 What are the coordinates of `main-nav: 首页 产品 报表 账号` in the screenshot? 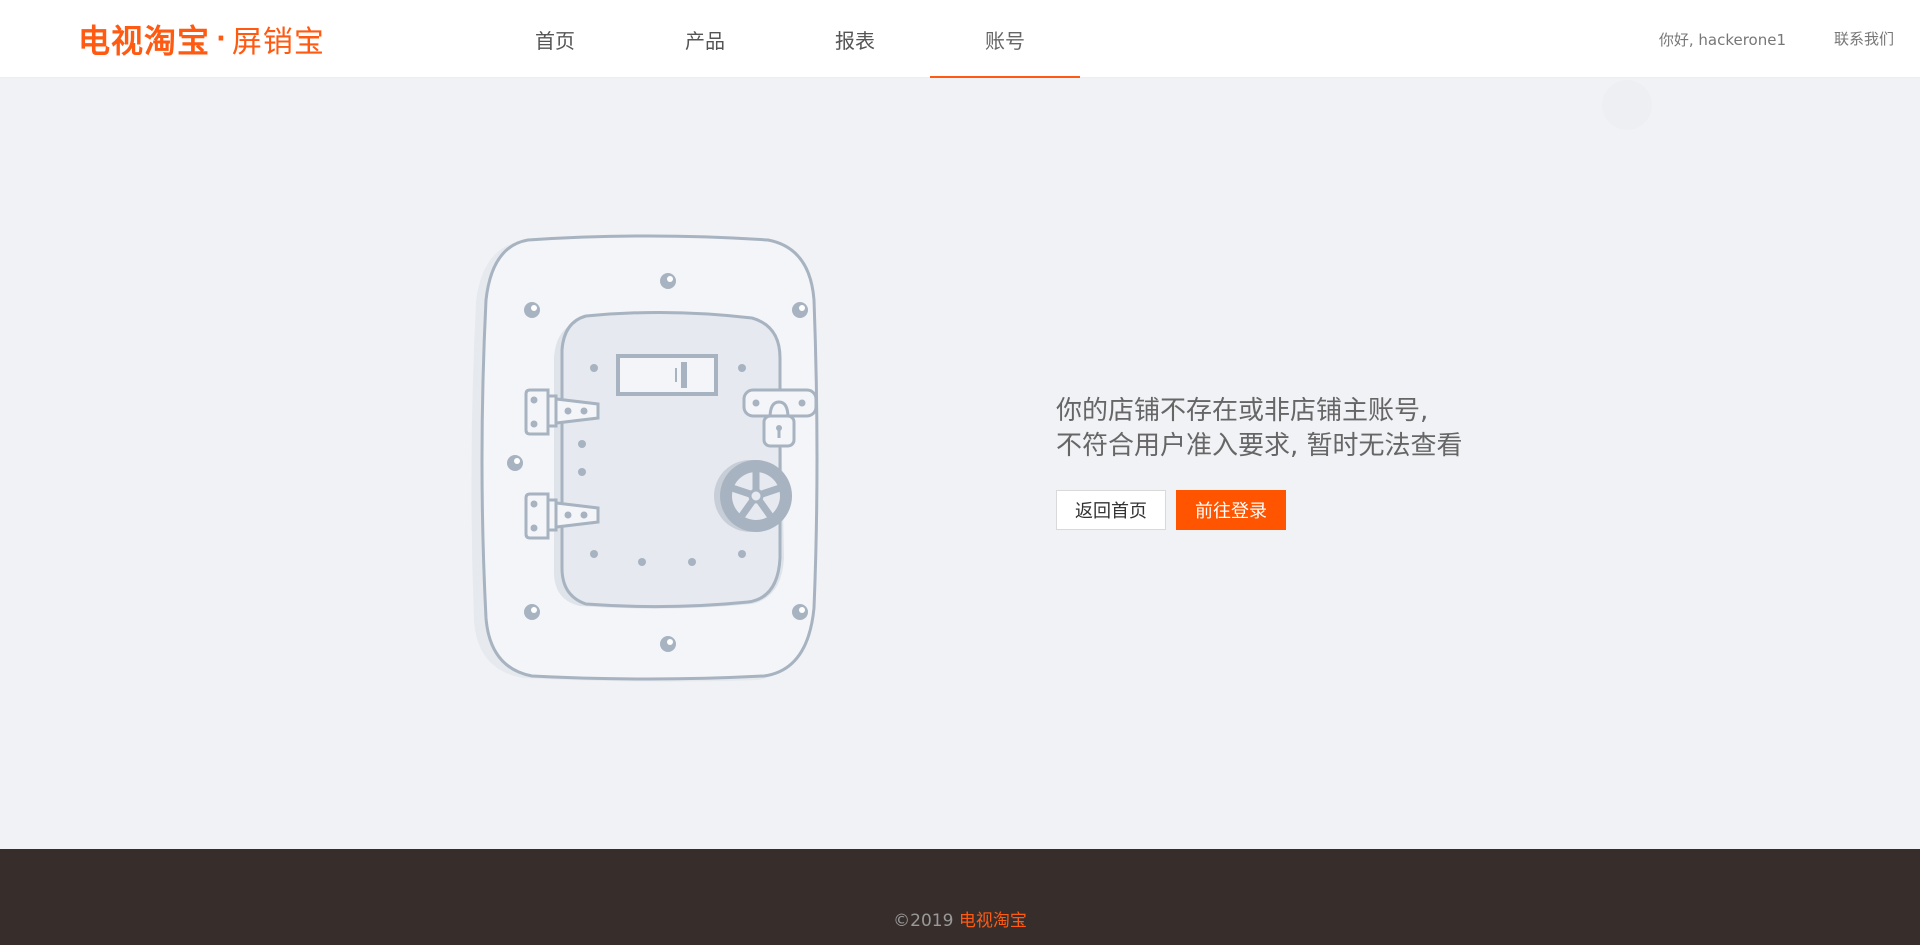 It's located at (780, 39).